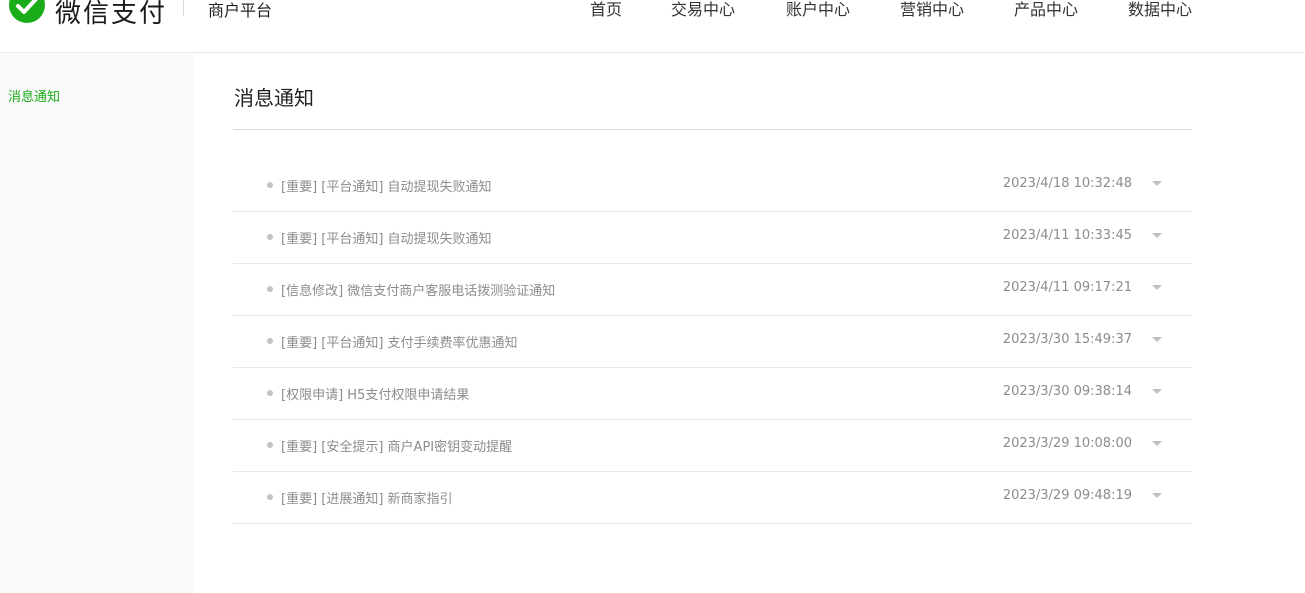 The image size is (1305, 593). What do you see at coordinates (652, 26) in the screenshot?
I see `top-header: 微信支付 商户平台 首页 交易中心 账户中心 营销中心 产品中心 数据中心` at bounding box center [652, 26].